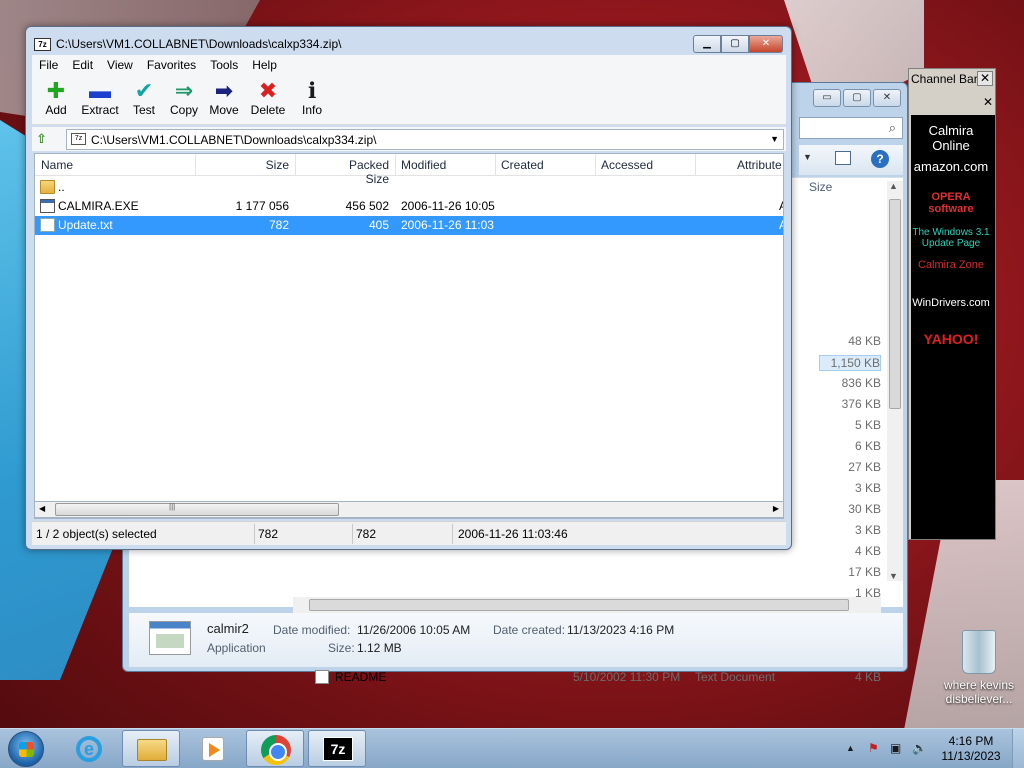  I want to click on channel-link: The Windows 3.1 Update Page, so click(951, 238).